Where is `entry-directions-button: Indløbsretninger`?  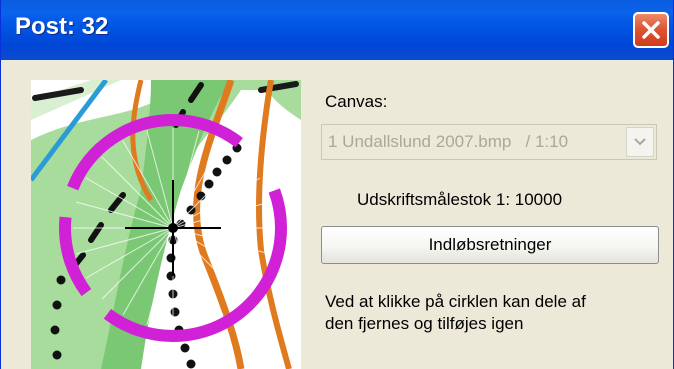 entry-directions-button: Indløbsretninger is located at coordinates (490, 245).